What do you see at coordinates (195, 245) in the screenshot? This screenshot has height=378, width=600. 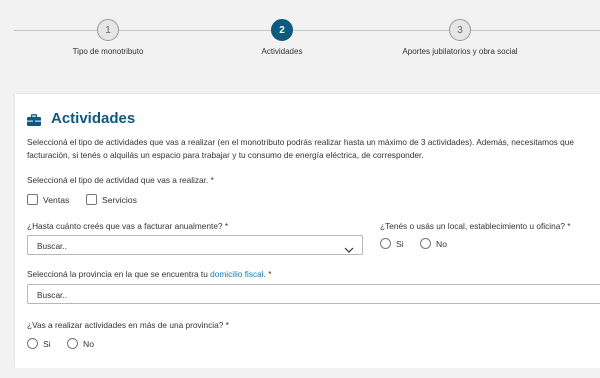 I see `billing-select: Buscar..` at bounding box center [195, 245].